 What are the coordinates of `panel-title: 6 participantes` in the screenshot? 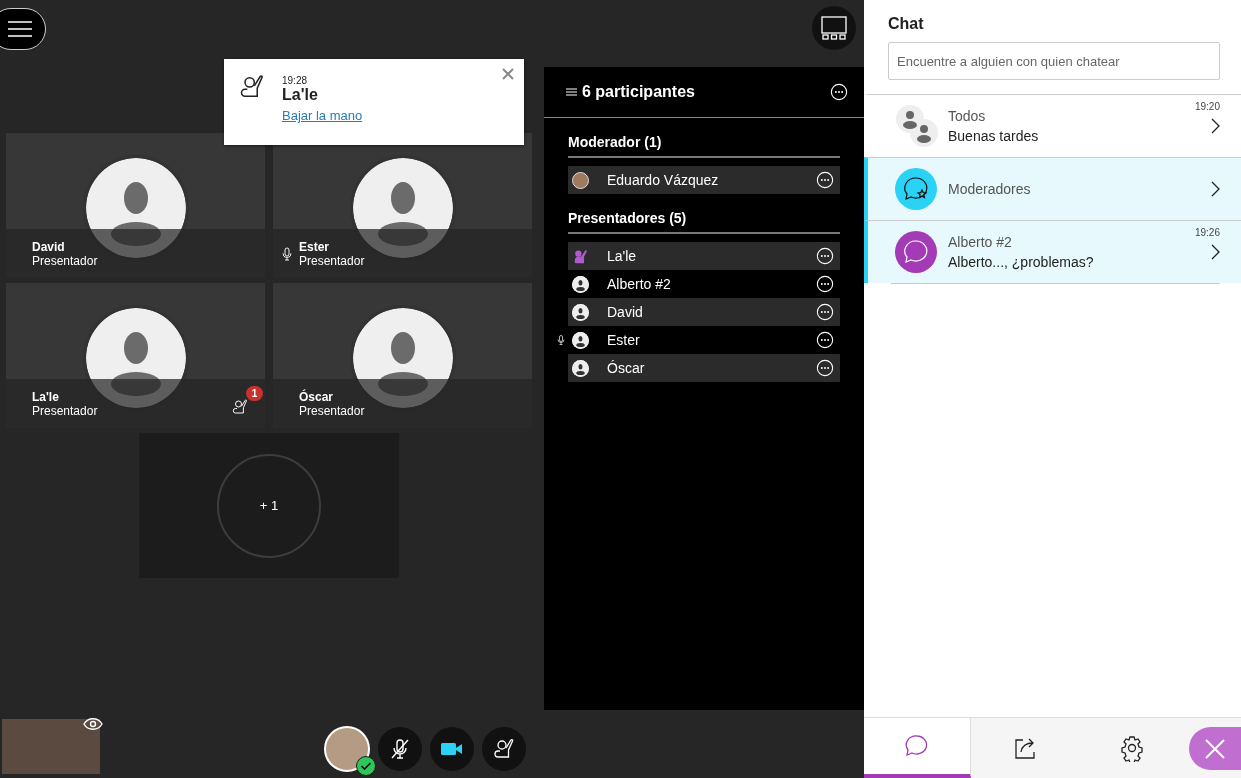 It's located at (639, 92).